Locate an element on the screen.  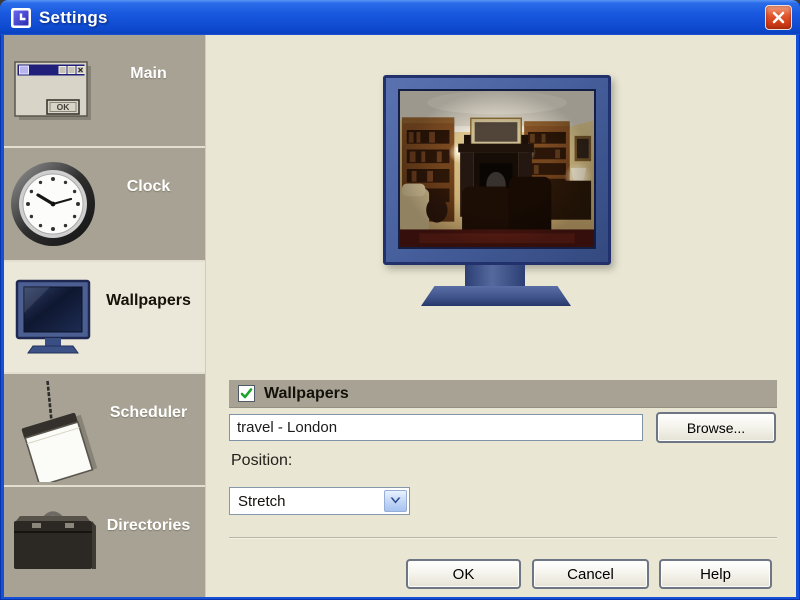
sidebar-label-main: Main is located at coordinates (148, 73).